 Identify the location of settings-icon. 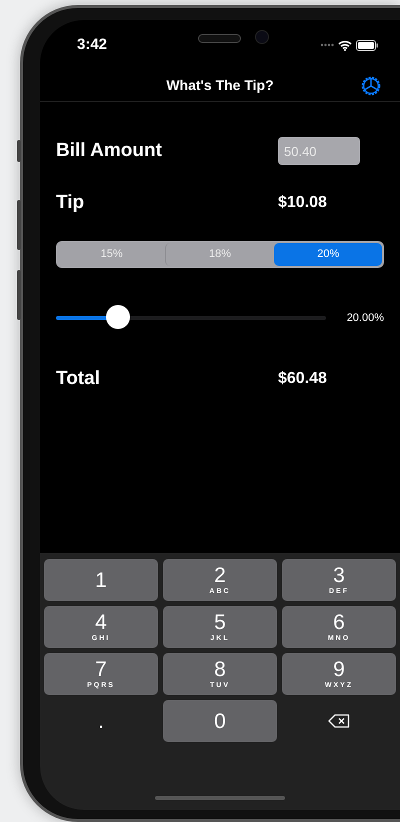
(371, 86).